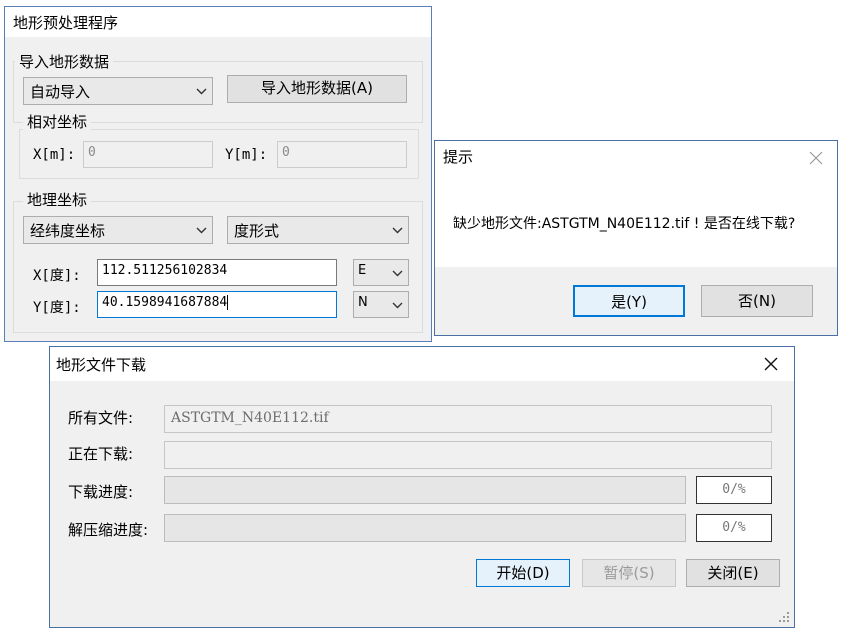 The height and width of the screenshot is (632, 843). Describe the element at coordinates (57, 199) in the screenshot. I see `geo-group-label: 地理坐标` at that location.